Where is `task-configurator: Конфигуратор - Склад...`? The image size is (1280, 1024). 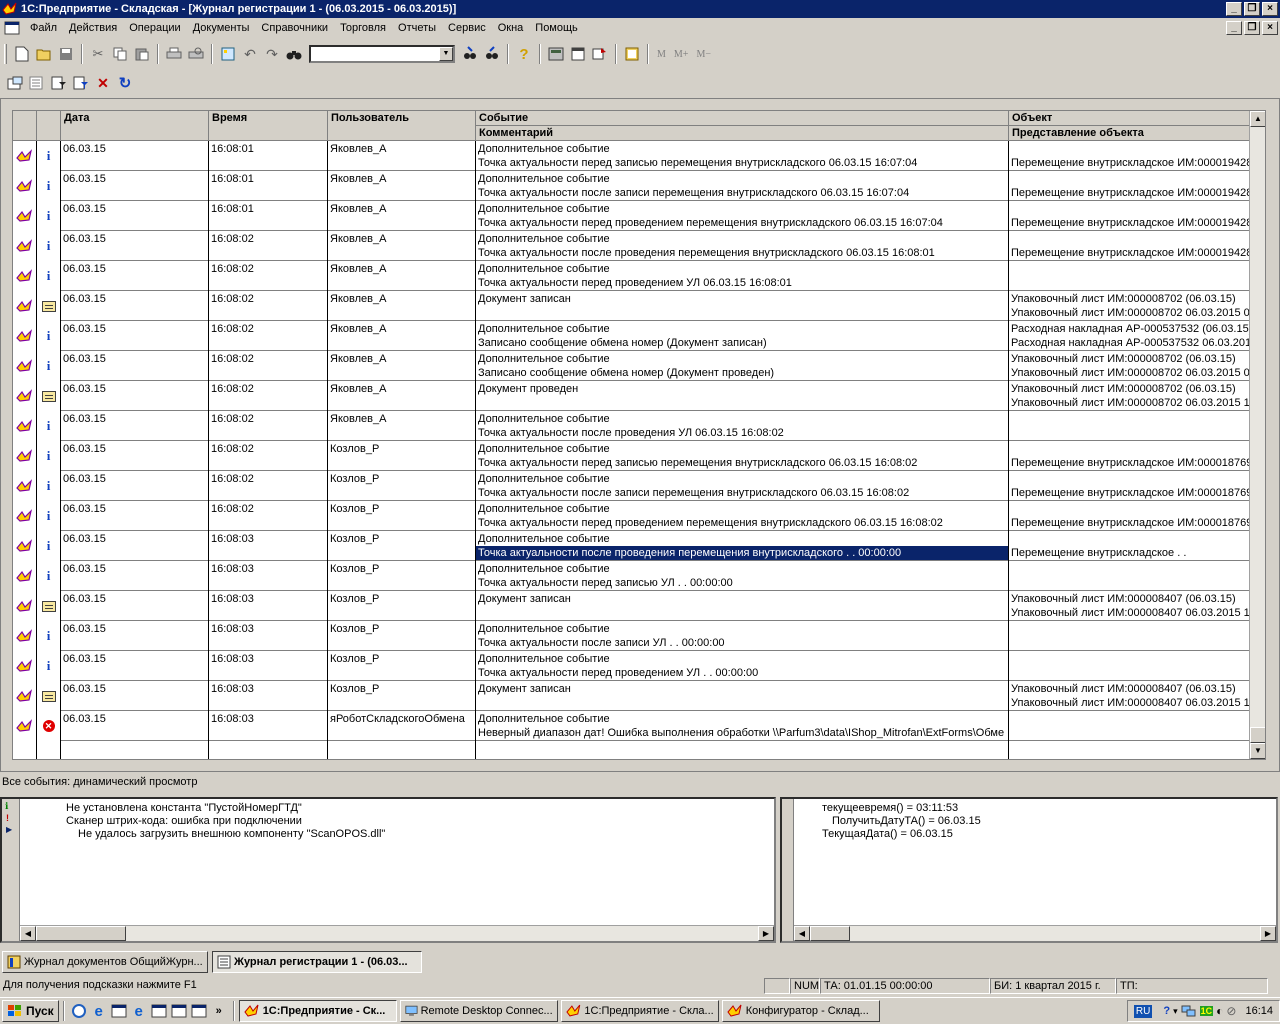
task-configurator: Конфигуратор - Склад... is located at coordinates (800, 1011).